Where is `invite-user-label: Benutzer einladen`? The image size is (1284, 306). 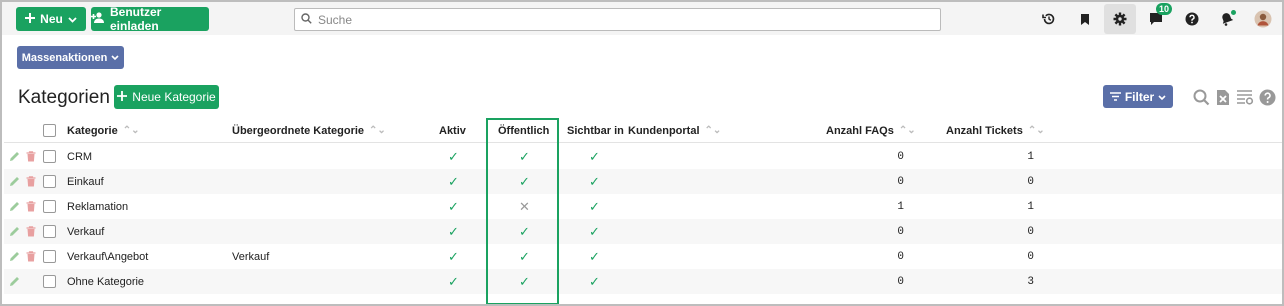 invite-user-label: Benutzer einladen is located at coordinates (136, 19).